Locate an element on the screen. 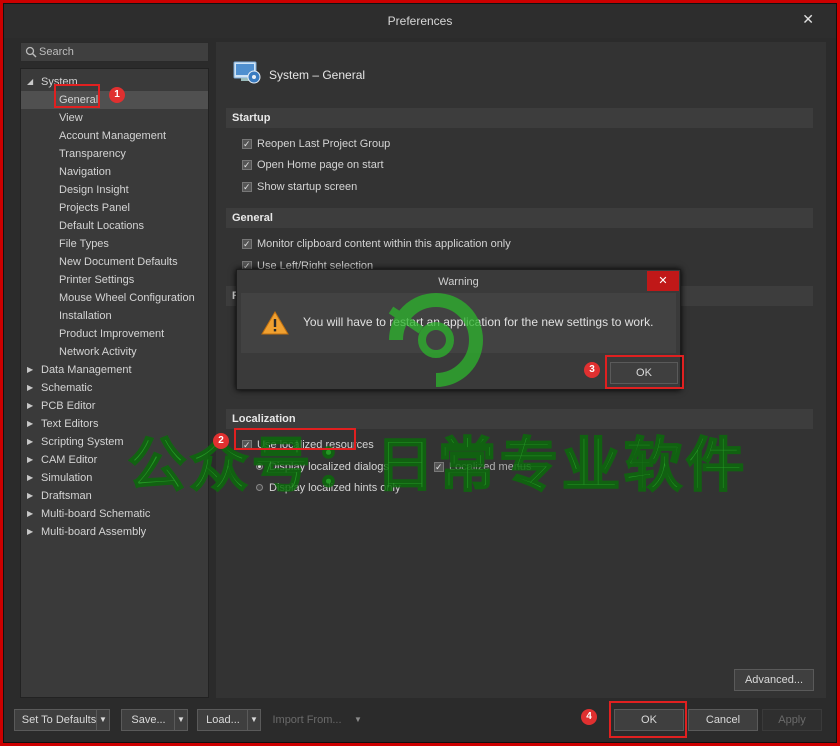 The width and height of the screenshot is (840, 746). warning-title: Warning is located at coordinates (458, 282).